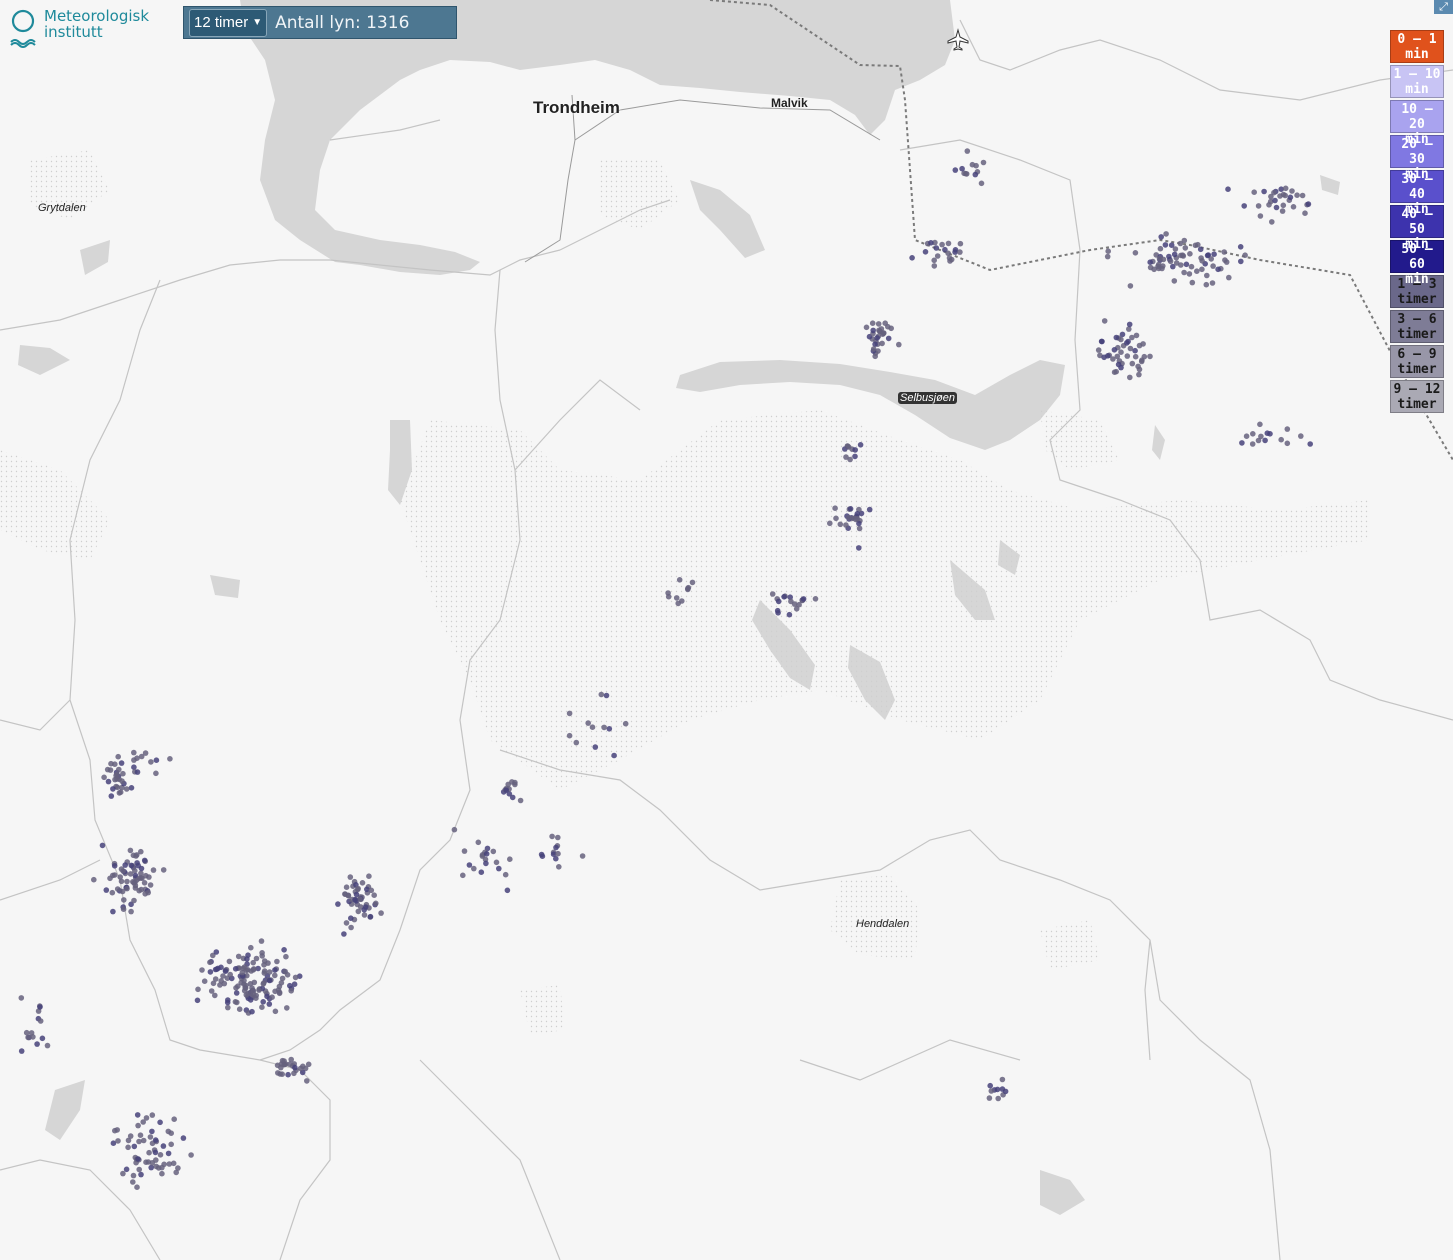  What do you see at coordinates (1417, 74) in the screenshot?
I see `legend-range: 1 – 10` at bounding box center [1417, 74].